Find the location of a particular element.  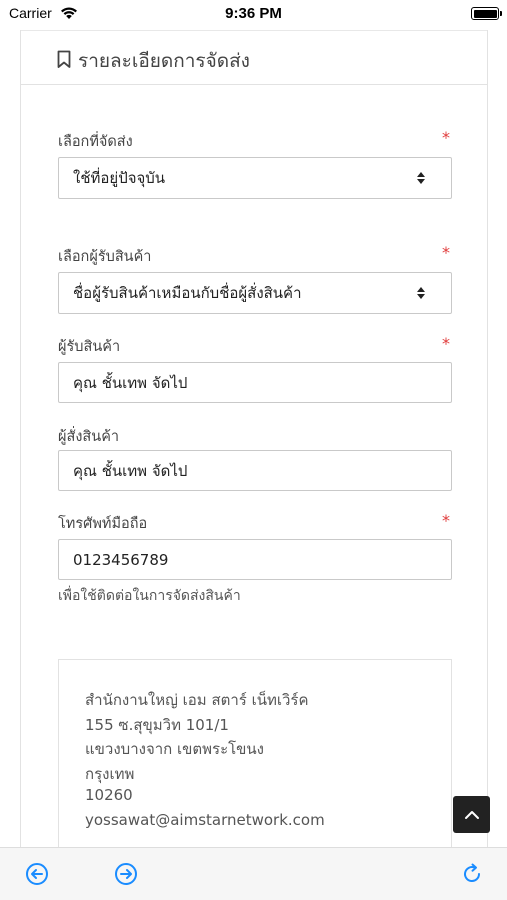

orderer-name-input: คุณ ชั้นเทพ จัดไป is located at coordinates (255, 470).